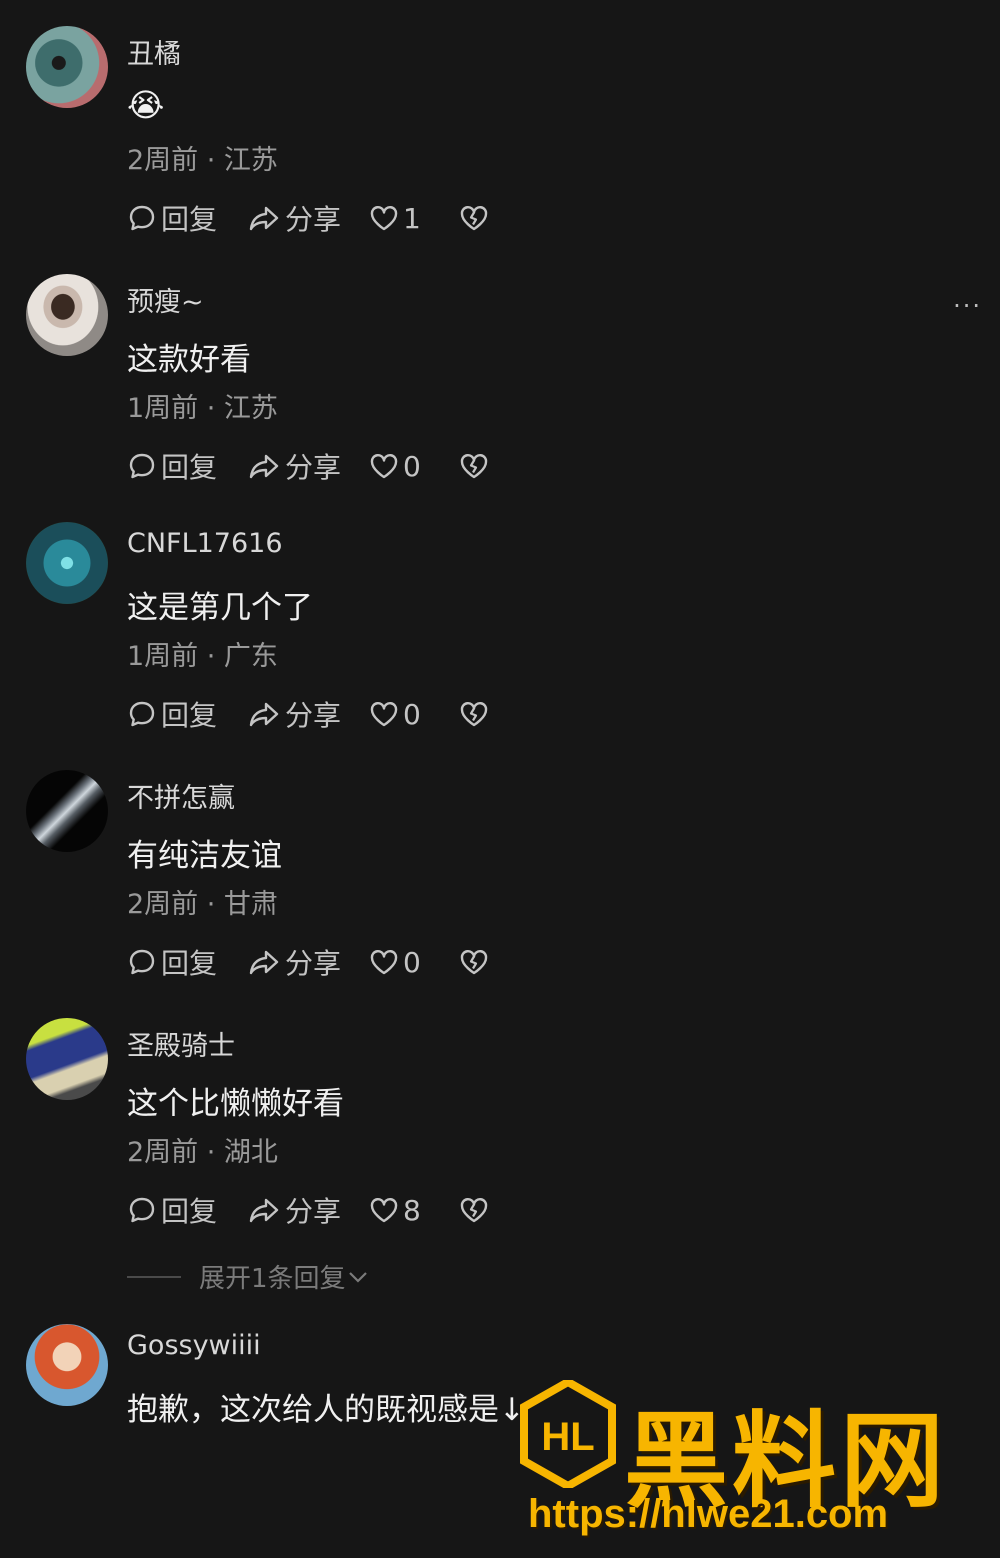 The width and height of the screenshot is (1000, 1558). I want to click on comment-meta: 1周前 · 广东, so click(202, 656).